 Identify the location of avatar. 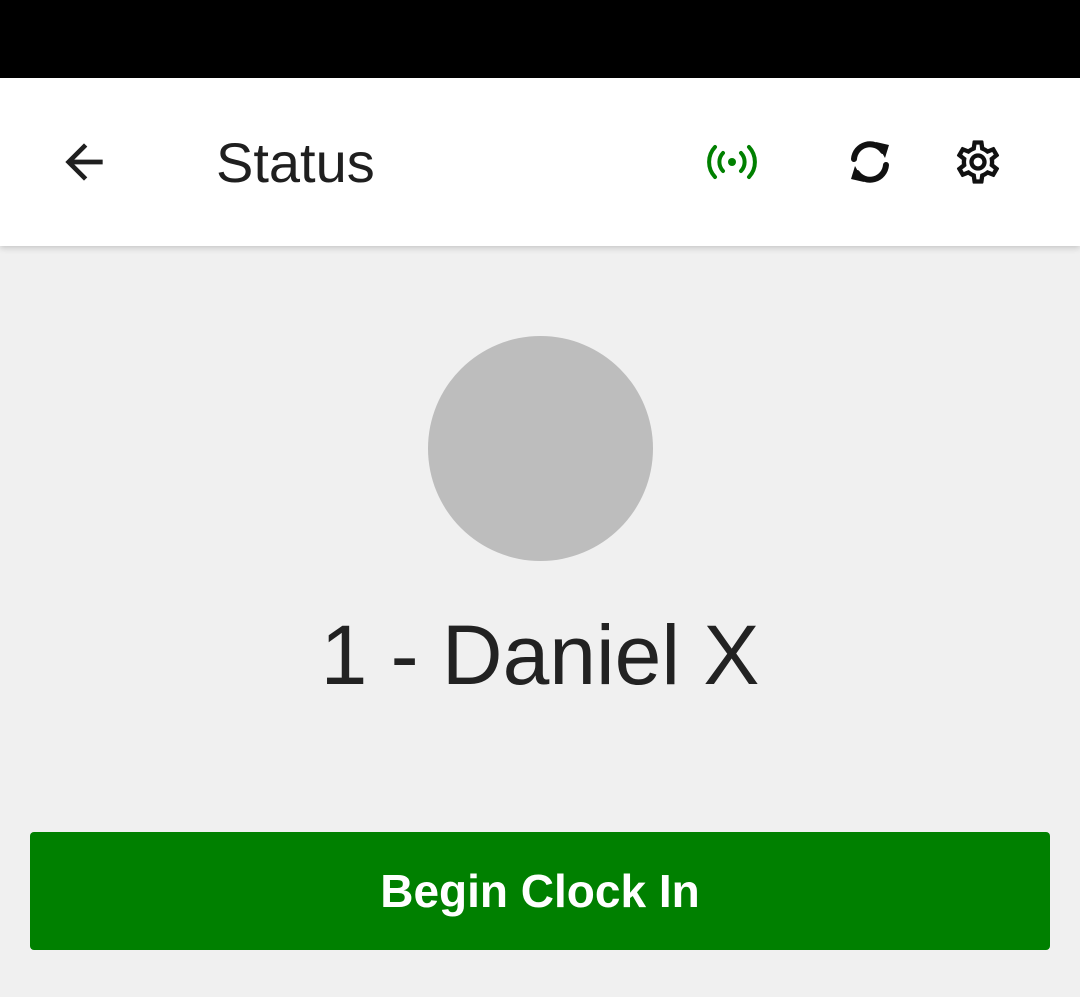
(540, 448).